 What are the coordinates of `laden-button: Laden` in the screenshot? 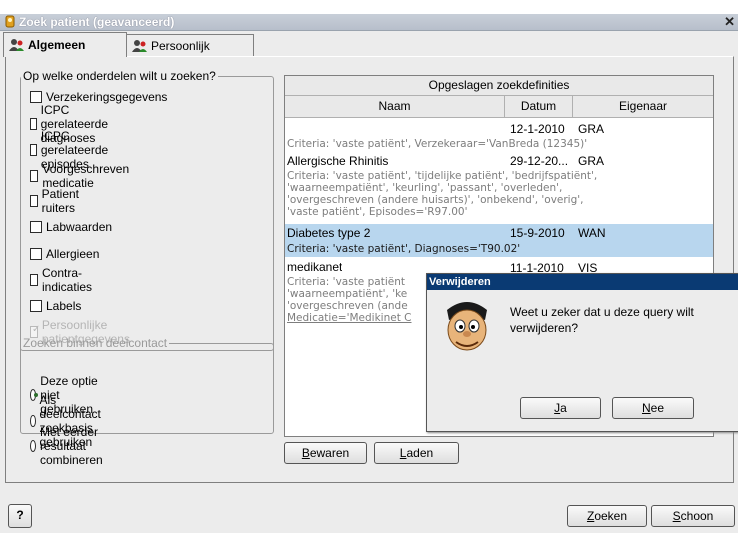 It's located at (416, 453).